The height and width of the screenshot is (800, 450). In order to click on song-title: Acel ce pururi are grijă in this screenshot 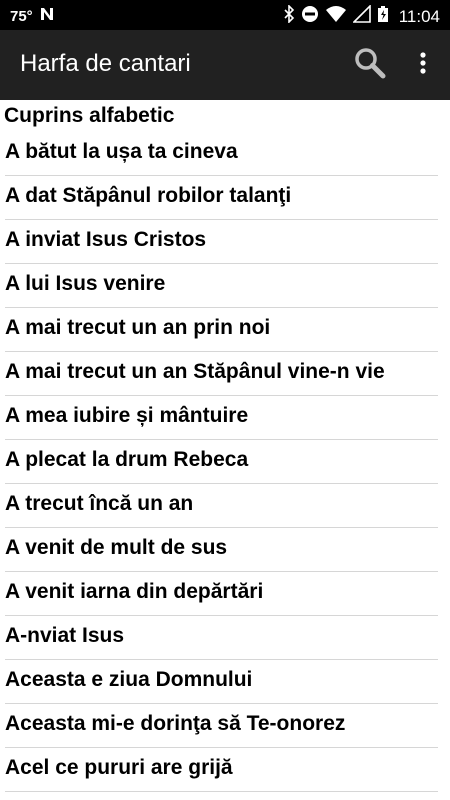, I will do `click(119, 767)`.